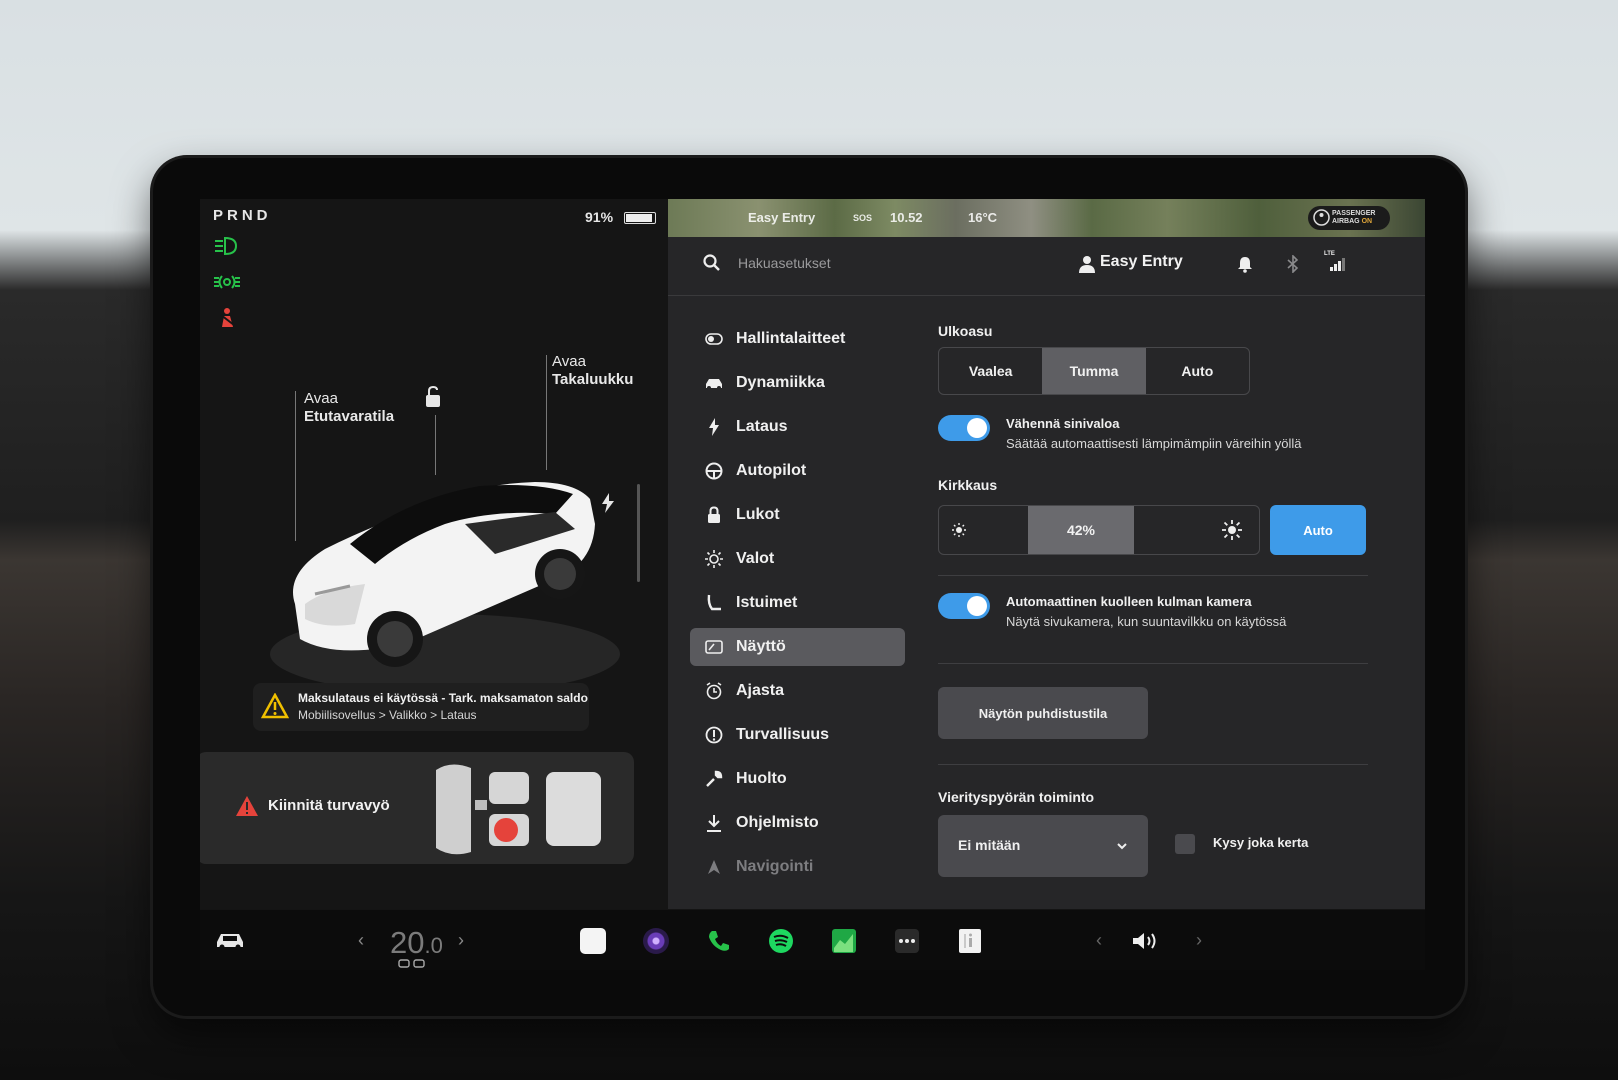  What do you see at coordinates (714, 427) in the screenshot?
I see `bolt-icon` at bounding box center [714, 427].